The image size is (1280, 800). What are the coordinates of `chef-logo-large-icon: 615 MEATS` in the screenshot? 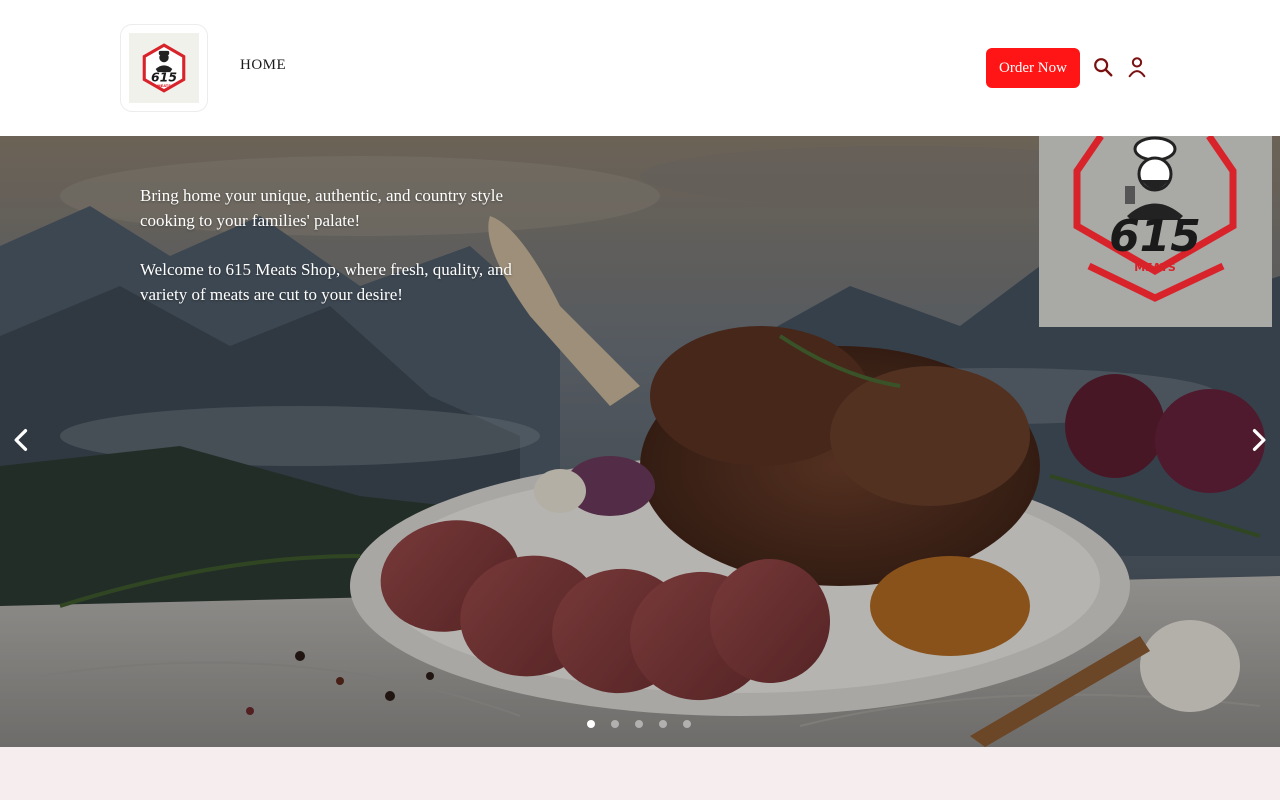 It's located at (1155, 219).